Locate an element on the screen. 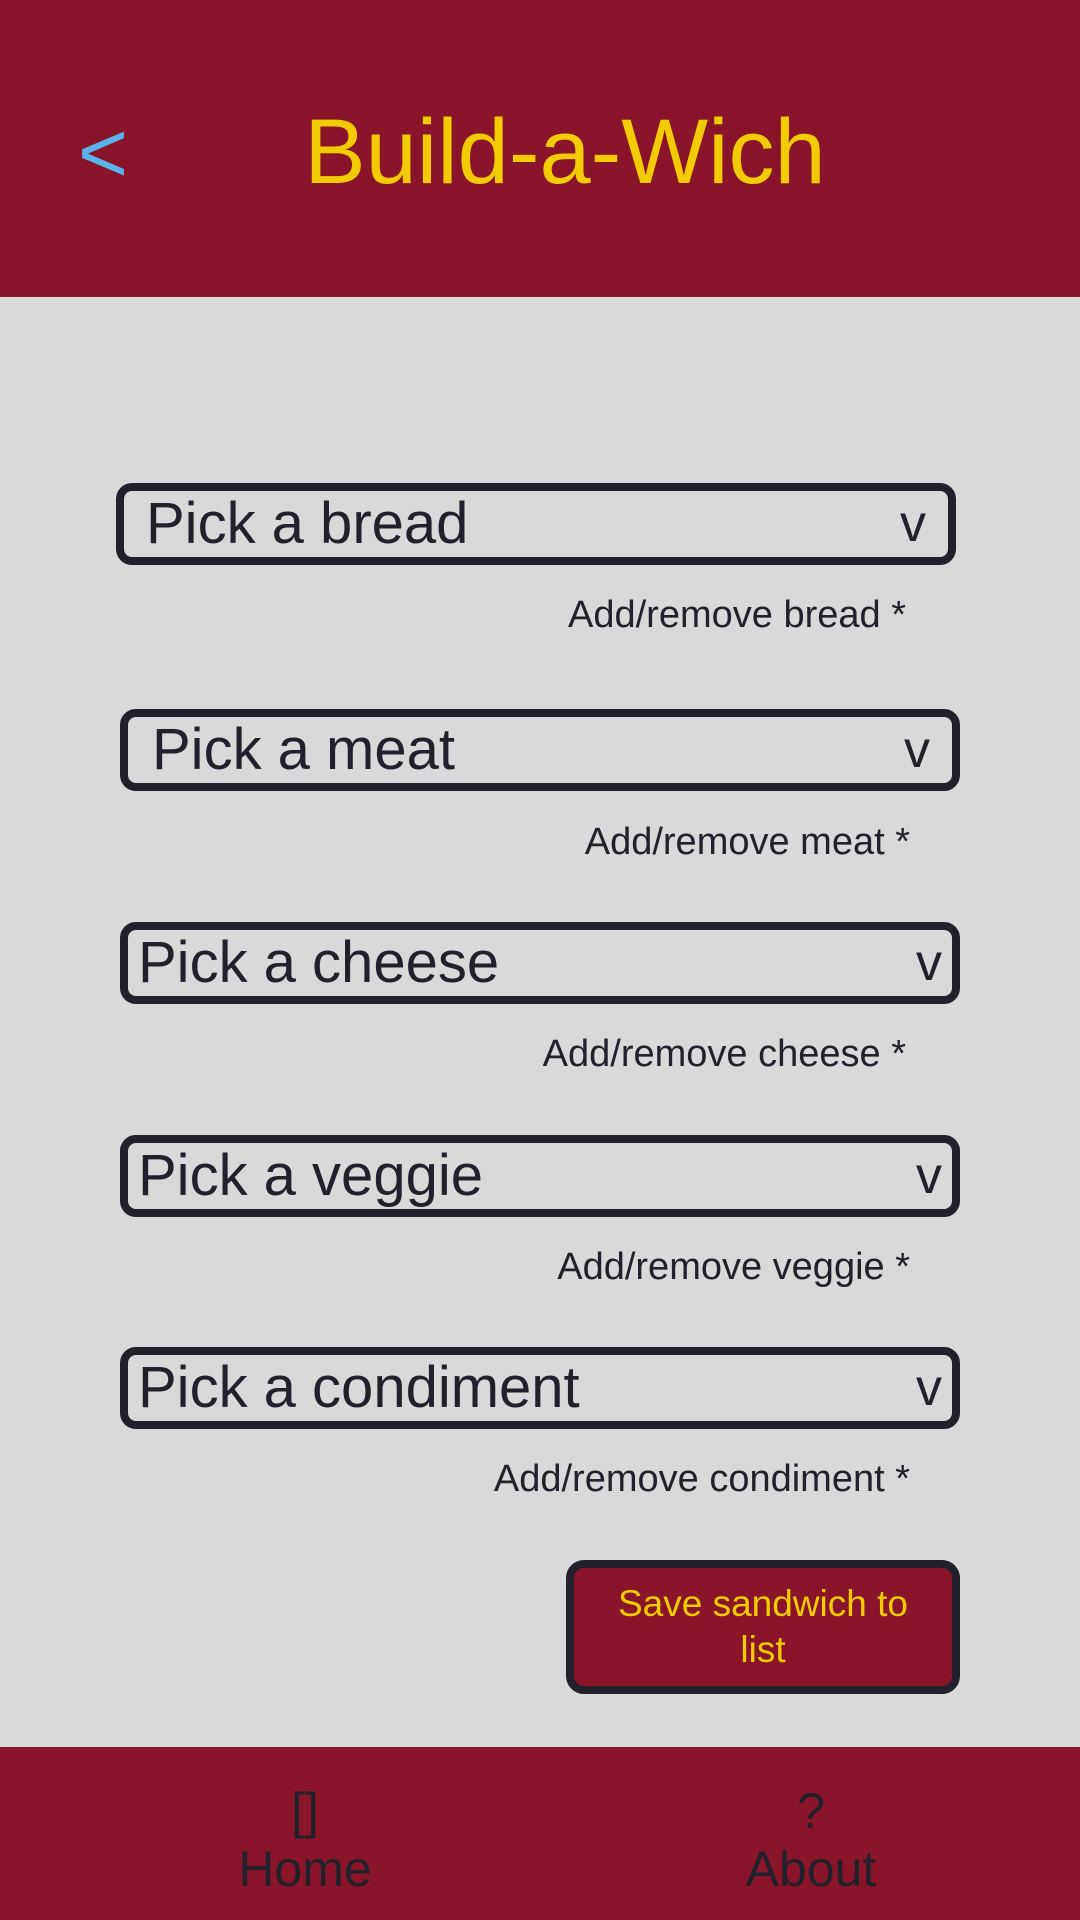  back-button: < is located at coordinates (103, 153).